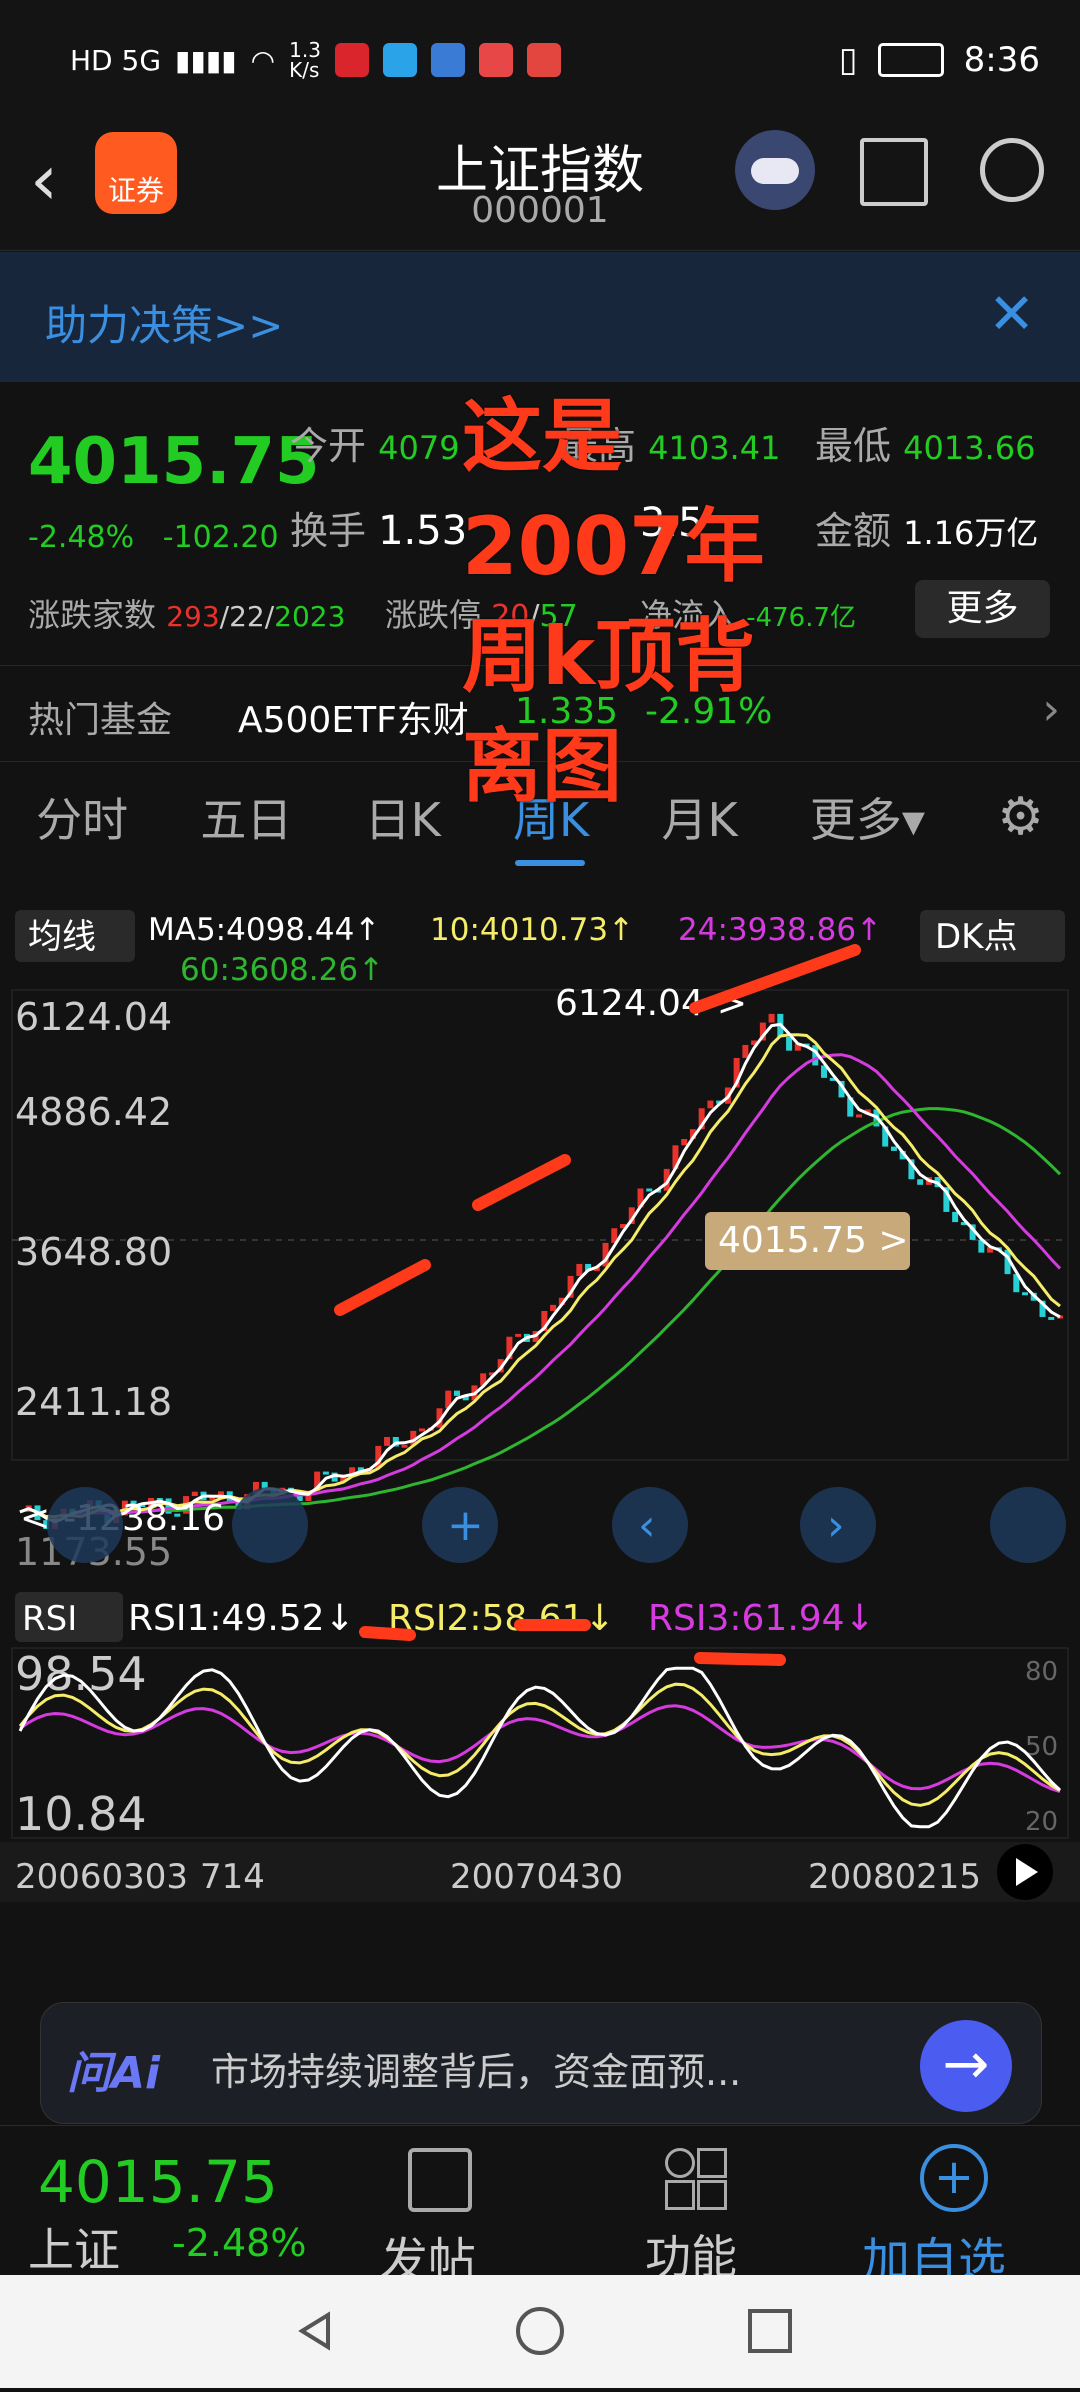 The height and width of the screenshot is (2392, 1080). I want to click on status-left: HD 5G ▮▮▮▮ ◠ 1.3 K/s, so click(315, 60).